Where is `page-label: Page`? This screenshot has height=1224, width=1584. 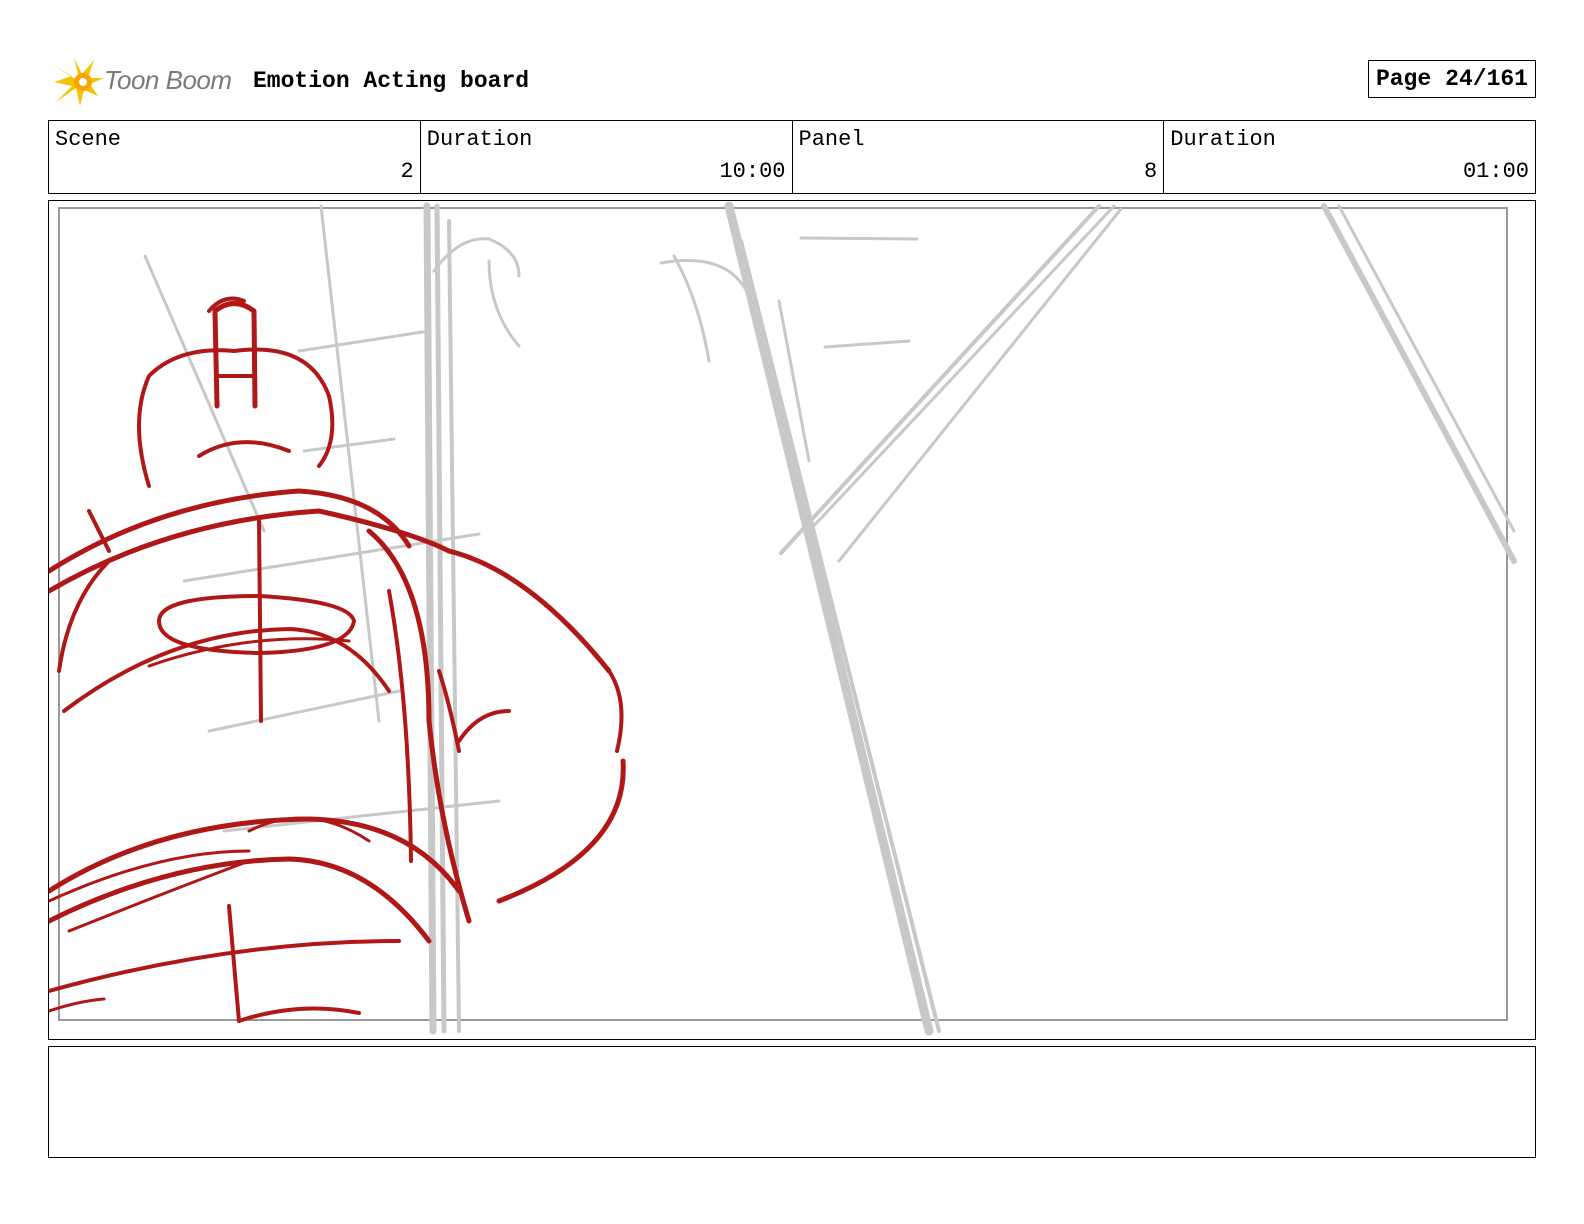 page-label: Page is located at coordinates (1403, 79).